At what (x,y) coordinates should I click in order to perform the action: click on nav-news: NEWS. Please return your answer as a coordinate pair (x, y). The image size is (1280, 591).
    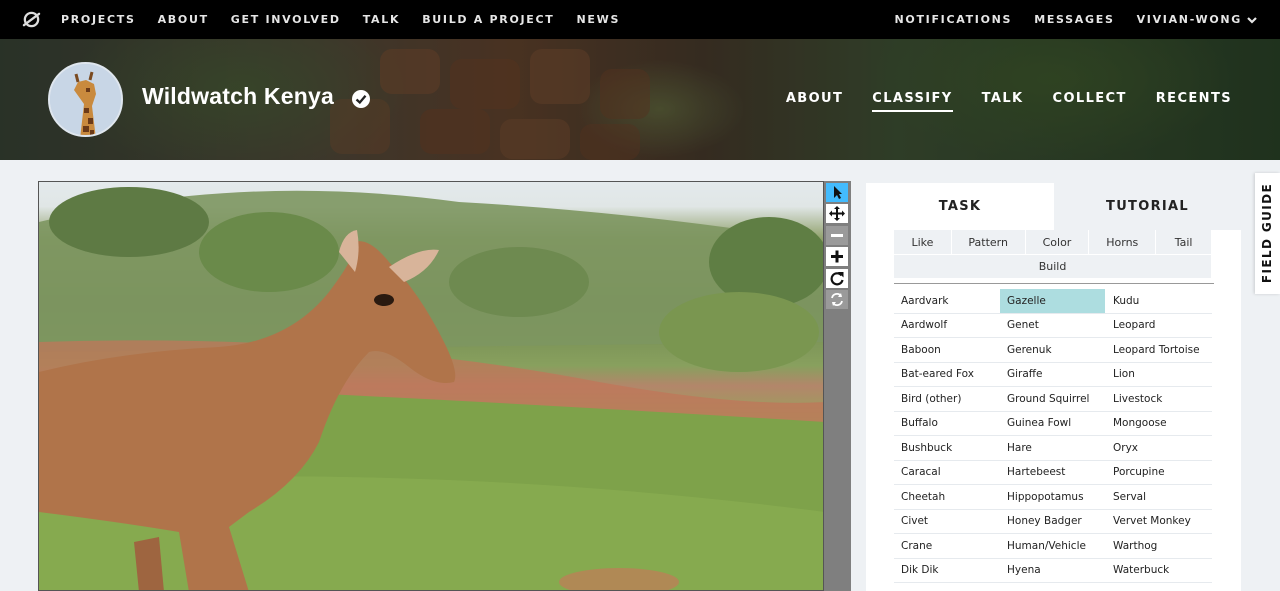
    Looking at the image, I should click on (598, 19).